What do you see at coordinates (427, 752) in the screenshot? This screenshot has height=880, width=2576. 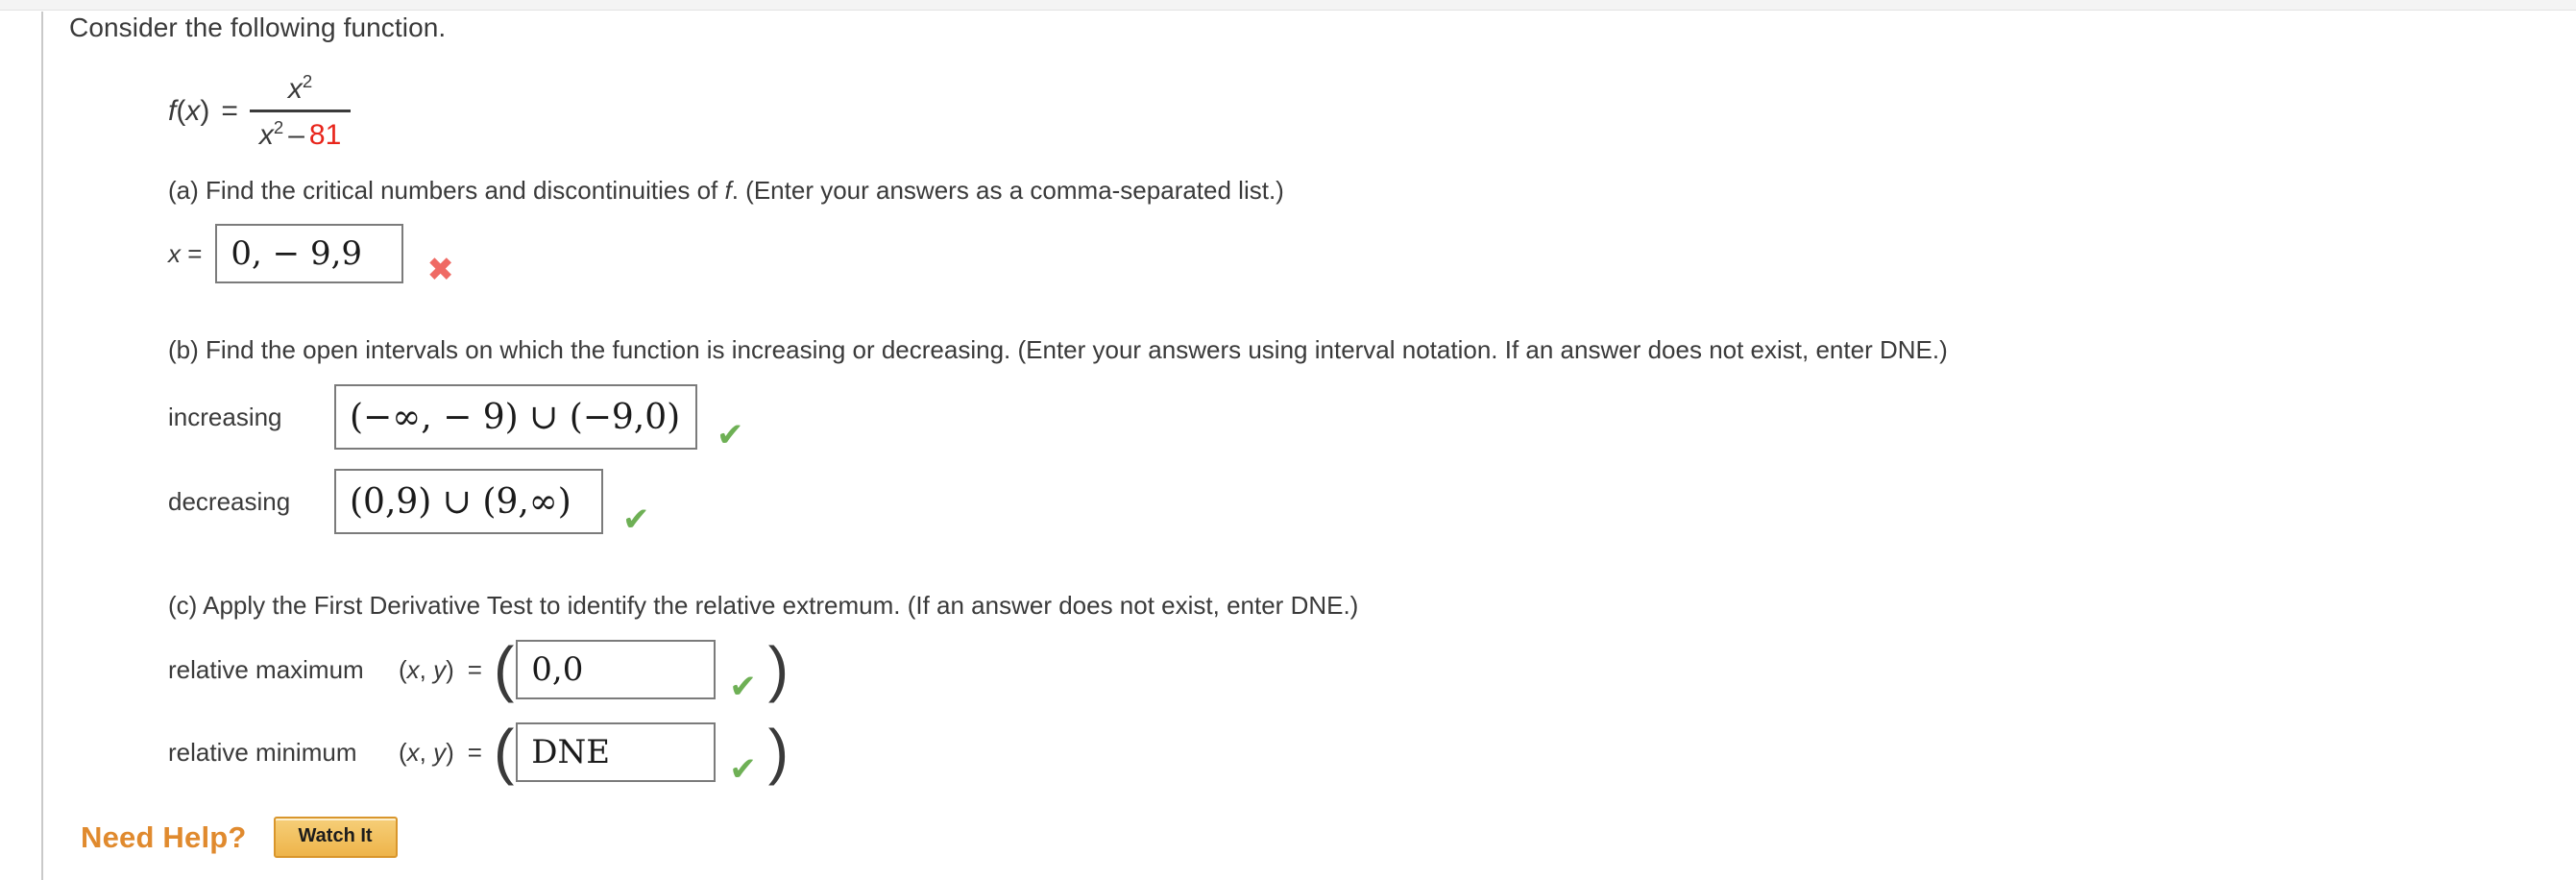 I see `relative-minimum-coord-label: (x, y)` at bounding box center [427, 752].